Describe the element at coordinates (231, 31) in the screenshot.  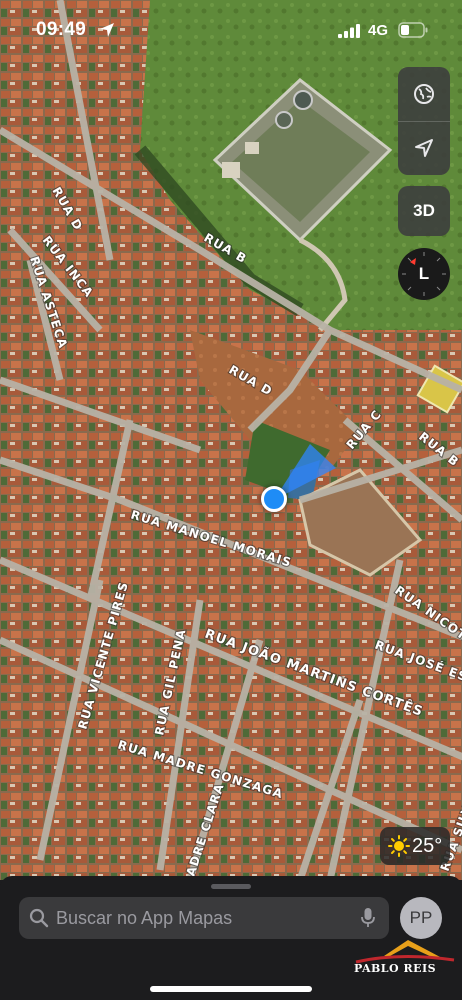
I see `status-bar: 09:49 4G` at that location.